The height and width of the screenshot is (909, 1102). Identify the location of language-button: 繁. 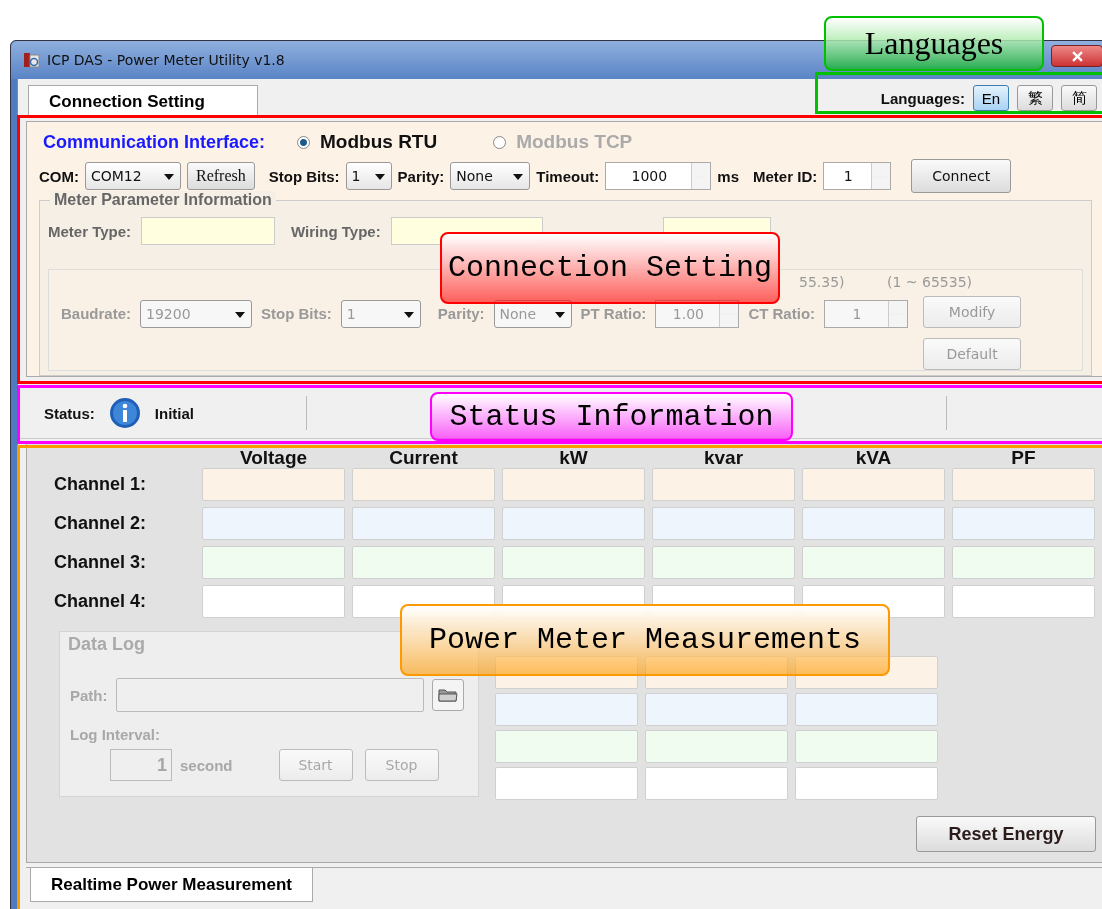
(1035, 98).